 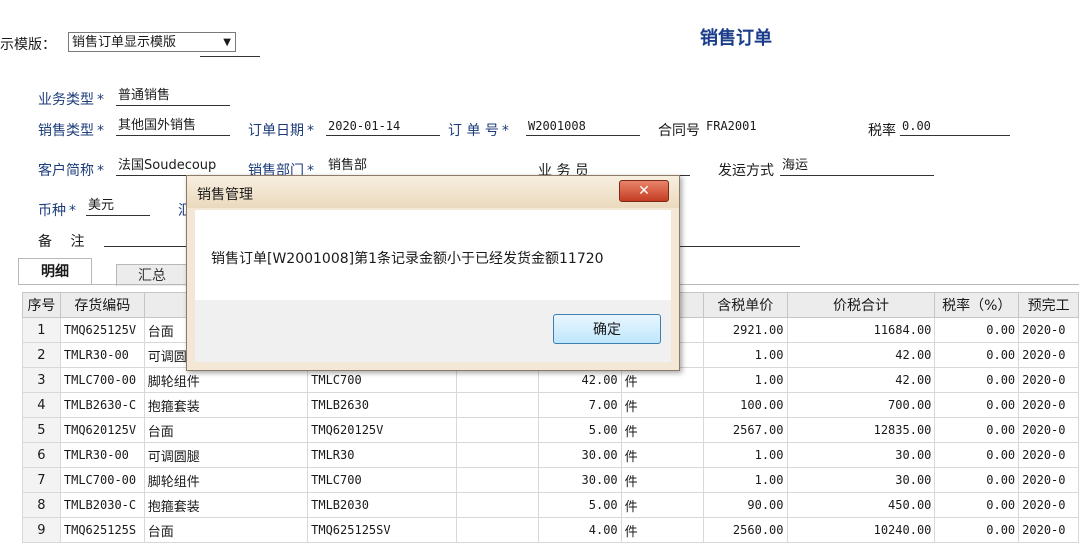 I want to click on tab-summary: 汇总, so click(x=152, y=275).